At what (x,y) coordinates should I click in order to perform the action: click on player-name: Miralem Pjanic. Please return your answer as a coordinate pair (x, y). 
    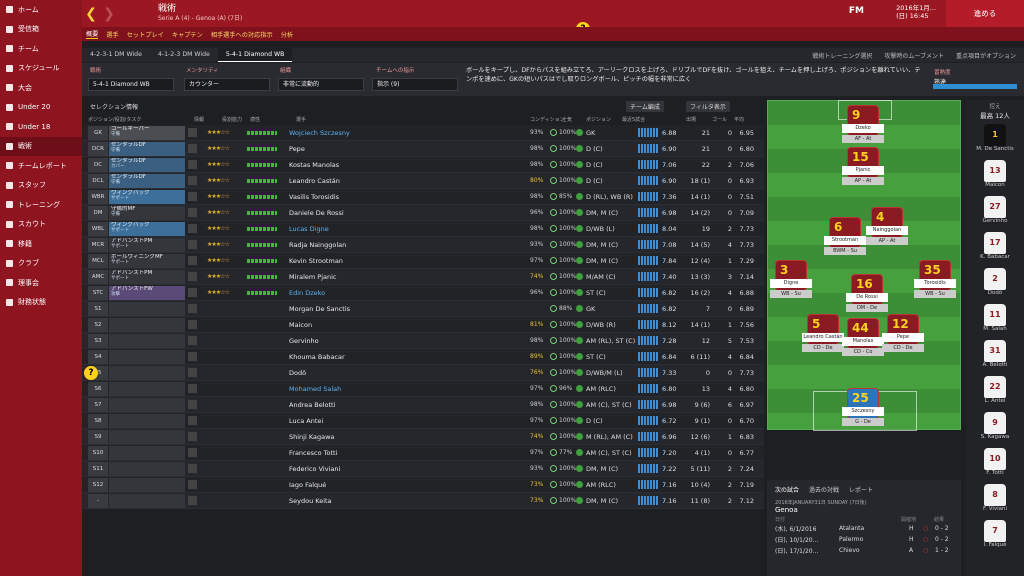
    Looking at the image, I should click on (389, 277).